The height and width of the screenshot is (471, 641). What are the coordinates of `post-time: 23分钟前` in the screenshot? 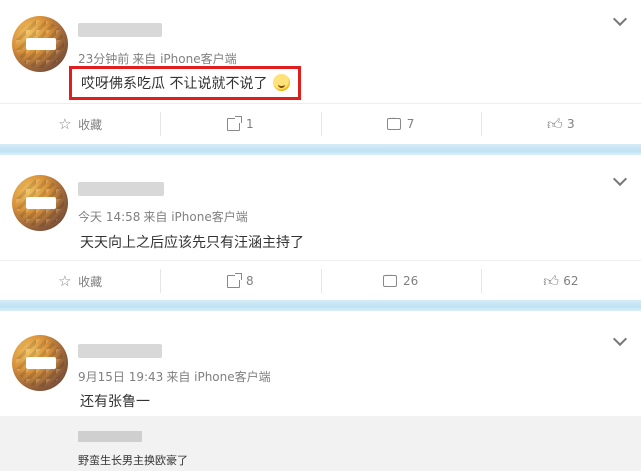 It's located at (104, 59).